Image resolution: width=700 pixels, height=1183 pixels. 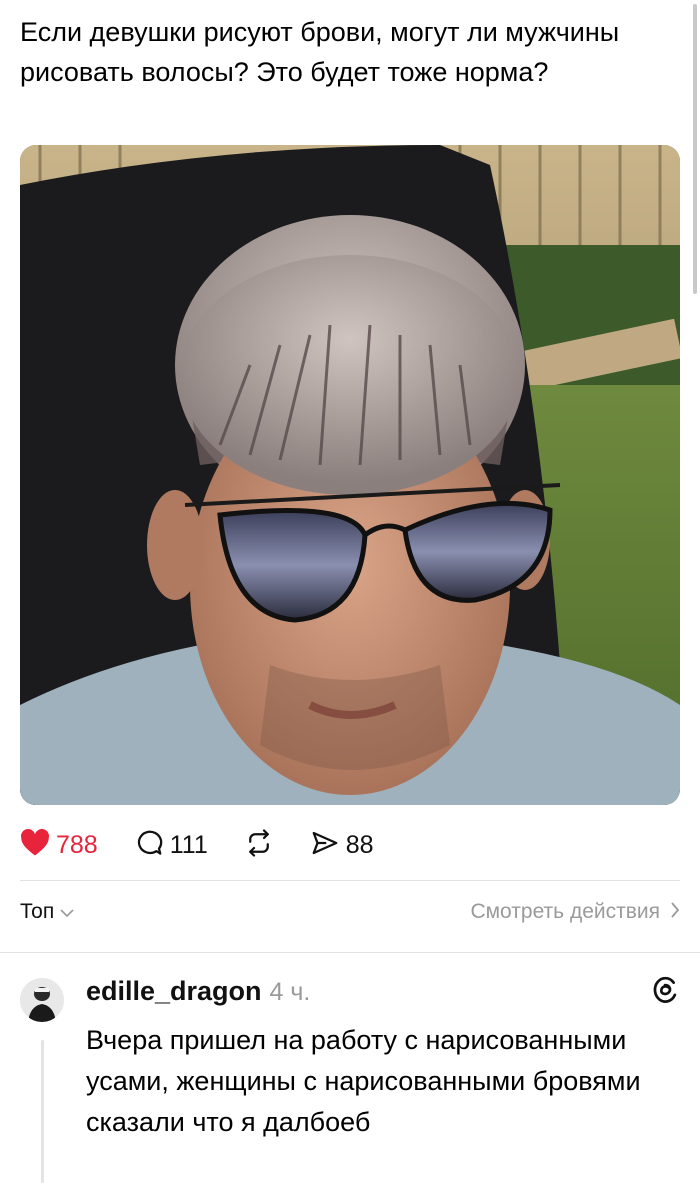 What do you see at coordinates (67, 912) in the screenshot?
I see `chevron-down-icon` at bounding box center [67, 912].